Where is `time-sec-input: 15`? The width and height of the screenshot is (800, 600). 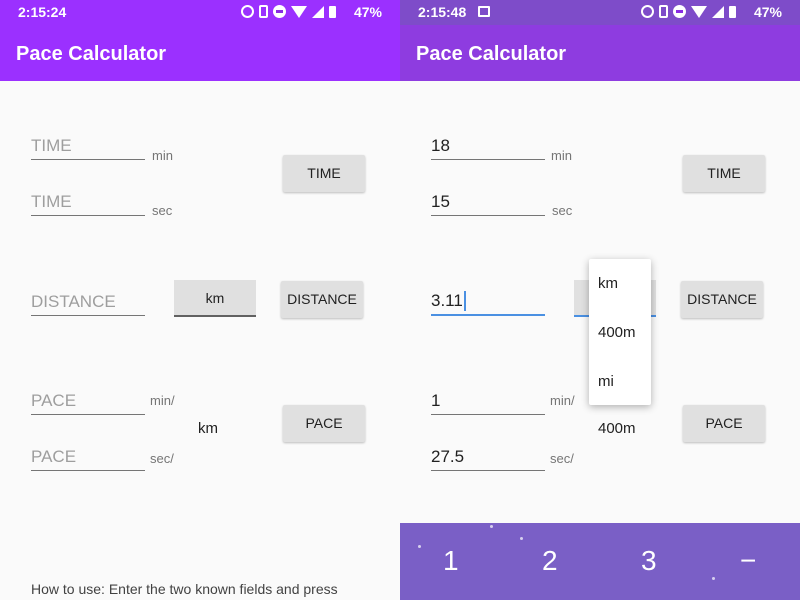
time-sec-input: 15 is located at coordinates (488, 203).